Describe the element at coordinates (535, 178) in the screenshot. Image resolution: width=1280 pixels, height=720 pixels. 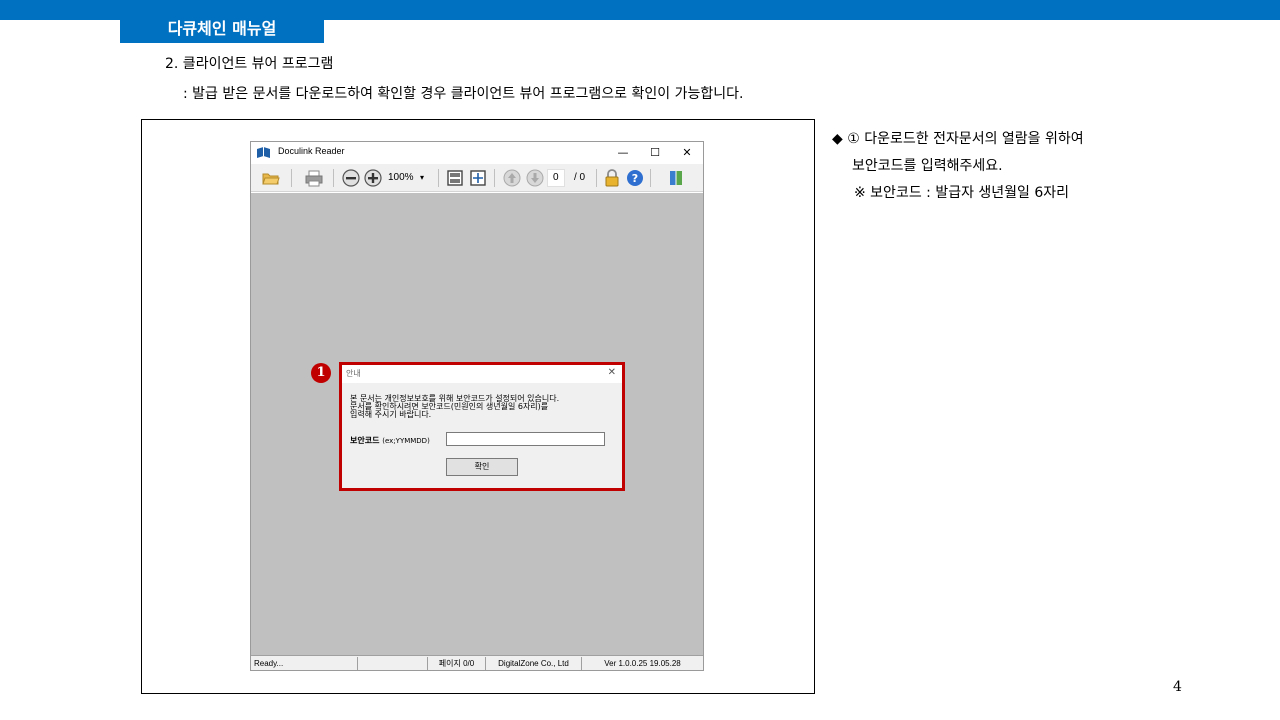
I see `next-page-icon` at that location.